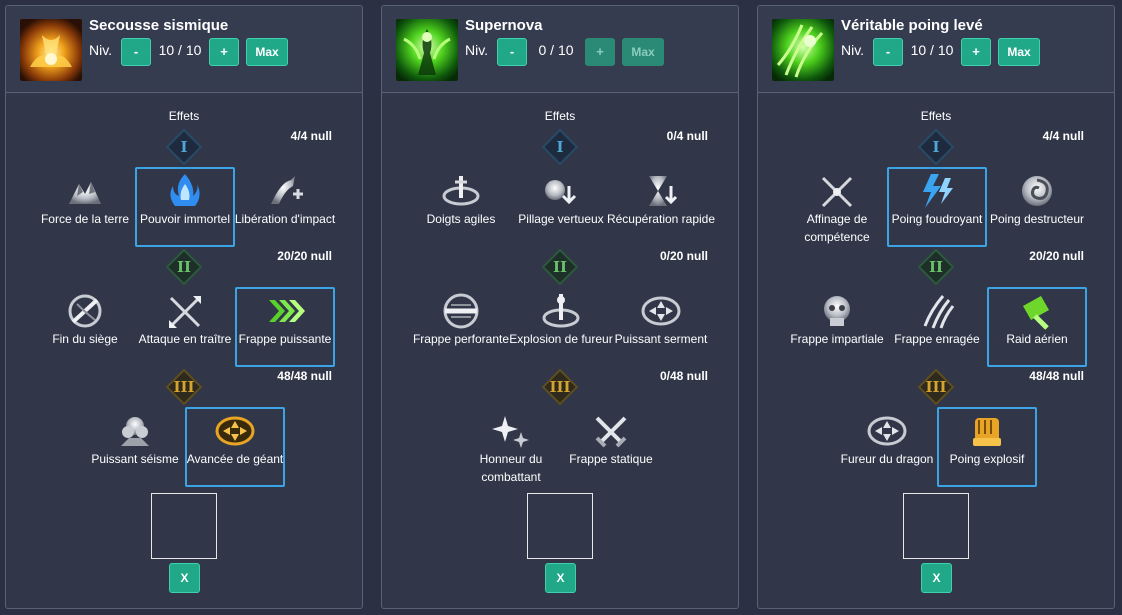 Image resolution: width=1122 pixels, height=615 pixels. Describe the element at coordinates (185, 327) in the screenshot. I see `tripod-attaque-en-traitre: Attaque en traître` at that location.